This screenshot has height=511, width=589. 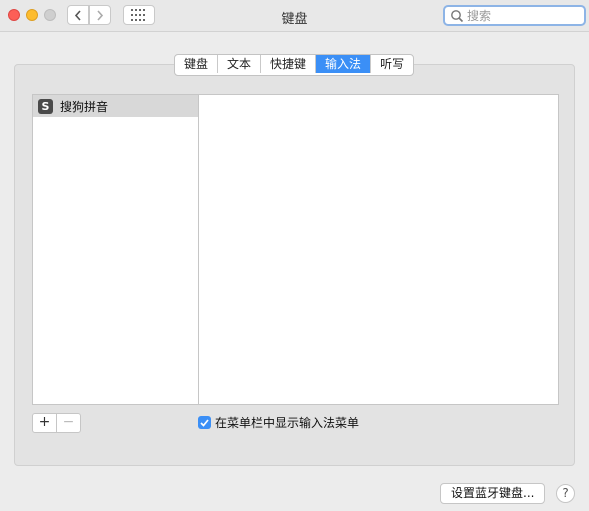 I want to click on search-icon, so click(x=457, y=16).